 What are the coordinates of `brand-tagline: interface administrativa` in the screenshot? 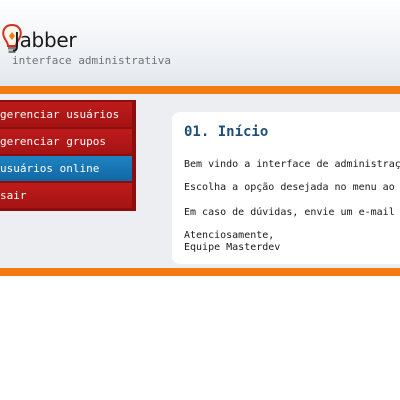 It's located at (91, 60).